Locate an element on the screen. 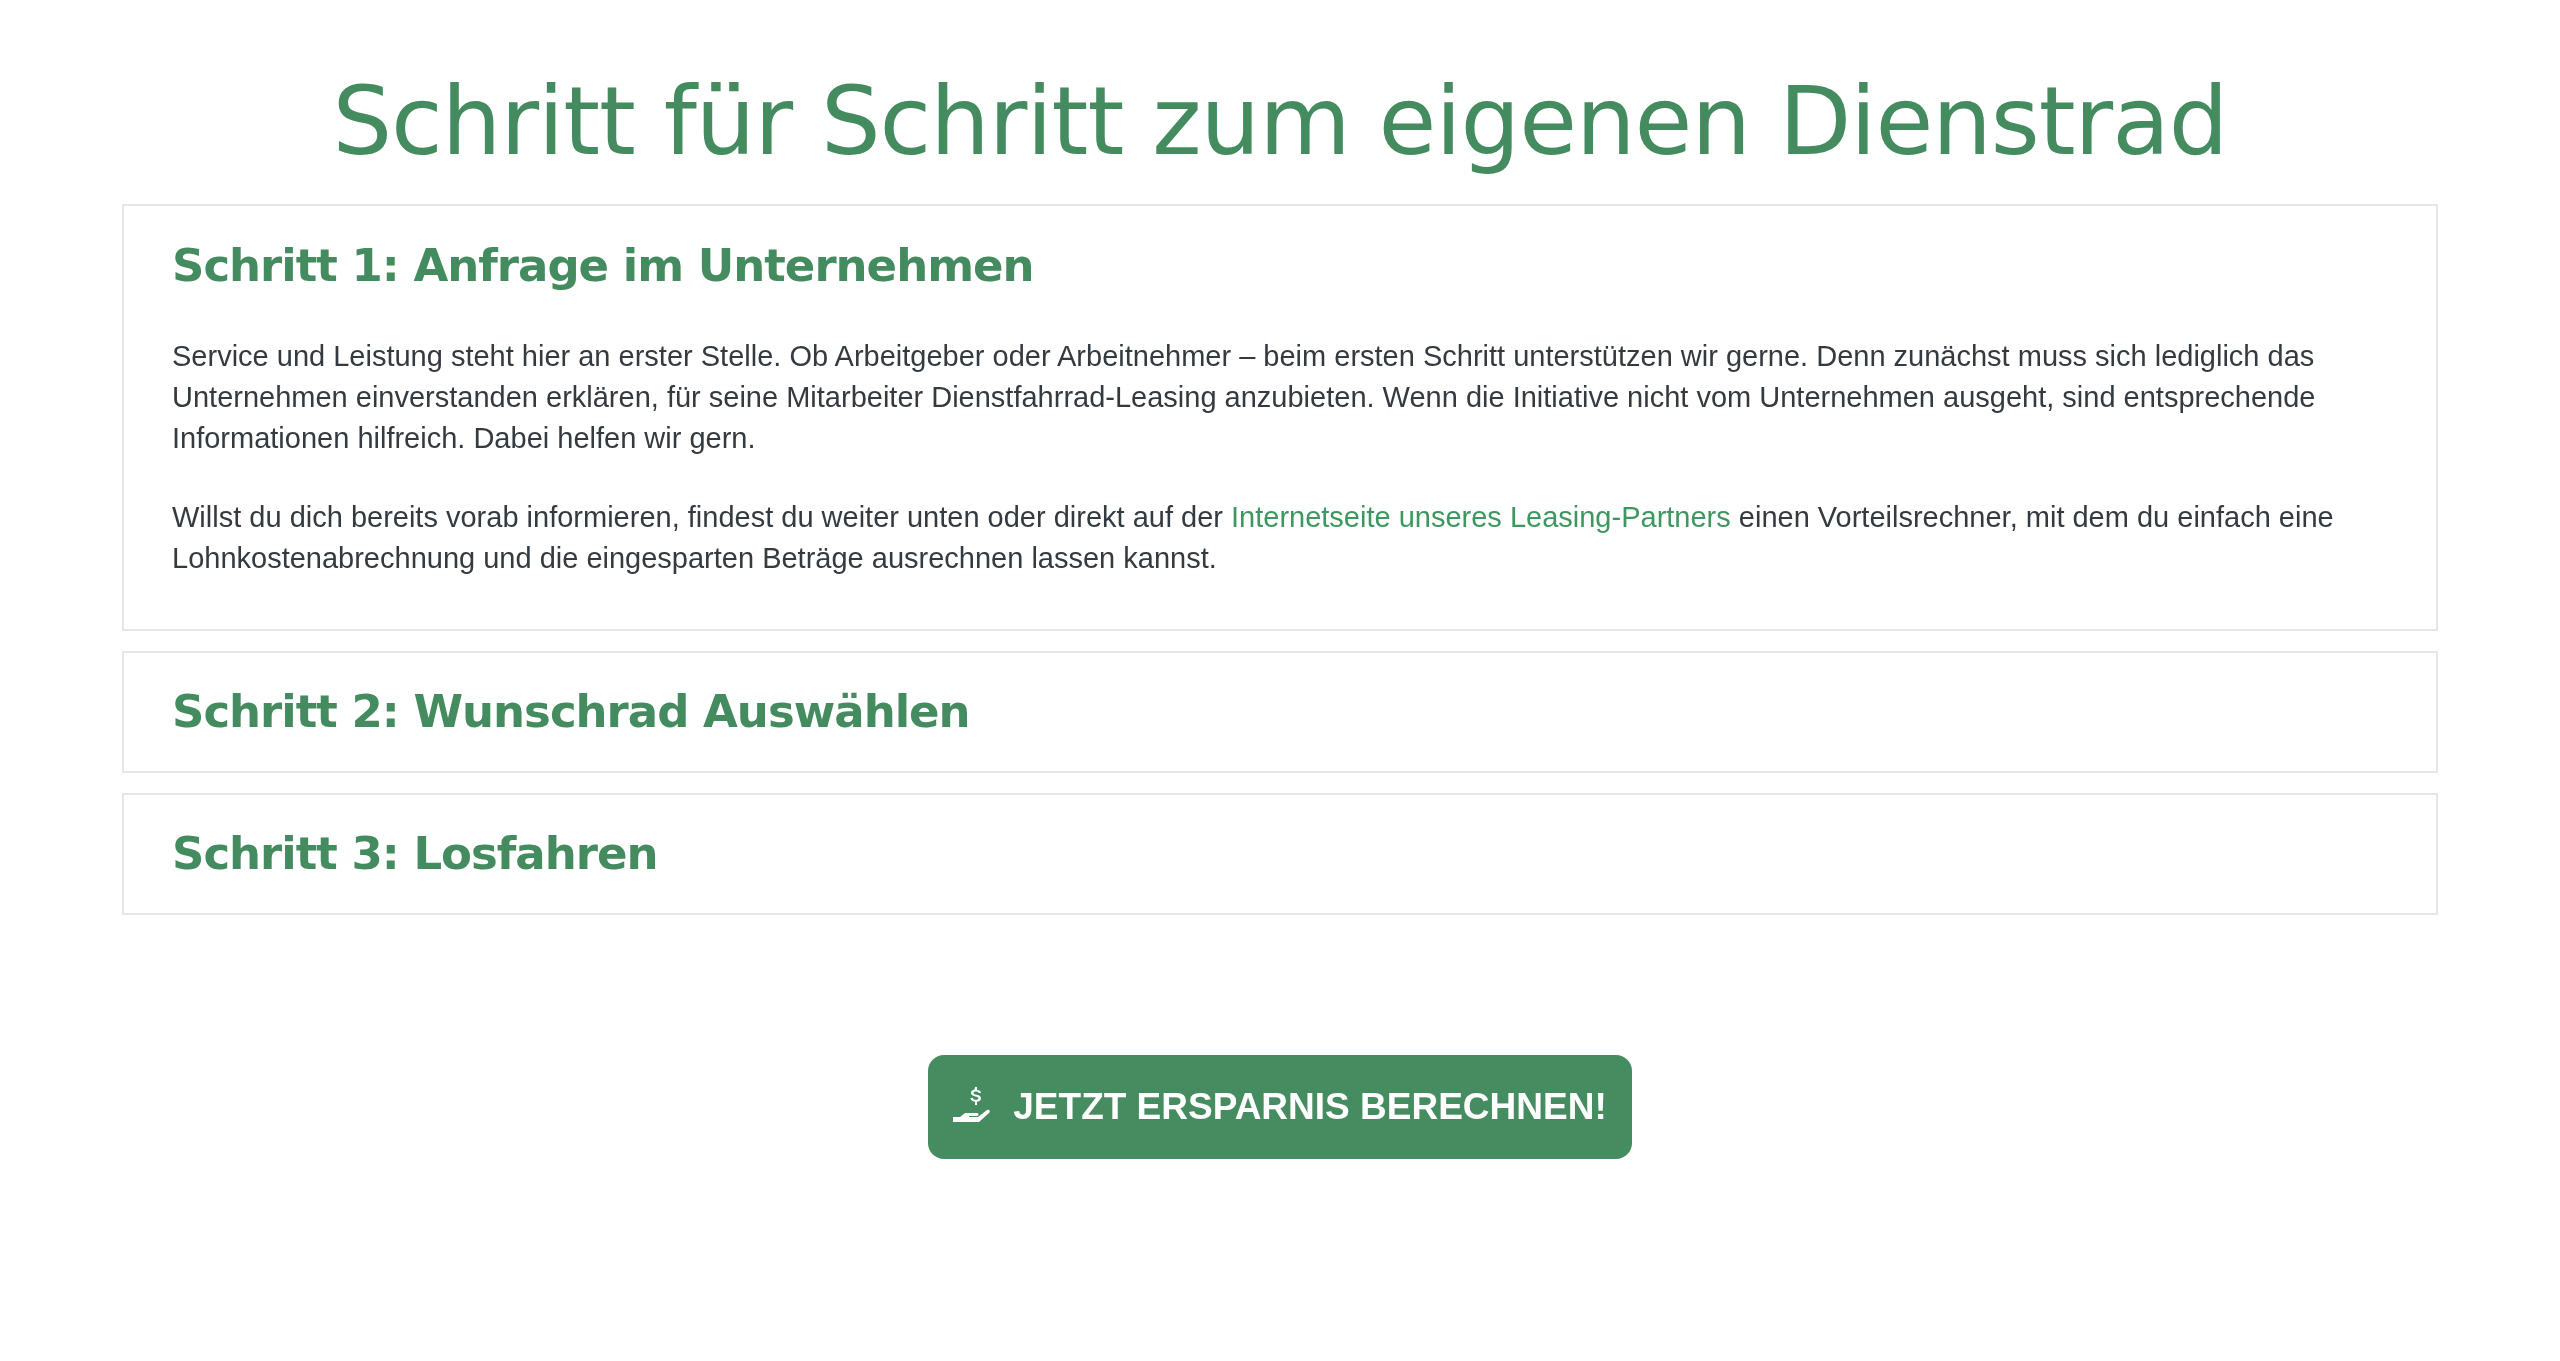  paragraph: Willst du dich bereits vorab informieren, findest du weiter unten oder direkt auf der Internetseite unseres Leasing-Partners einen Vorteilsrechner, mit dem du einfach eine Lohnkostenabrechnung und die eingesparten Beträge ausrechnen lassen kannst. is located at coordinates (1253, 538).